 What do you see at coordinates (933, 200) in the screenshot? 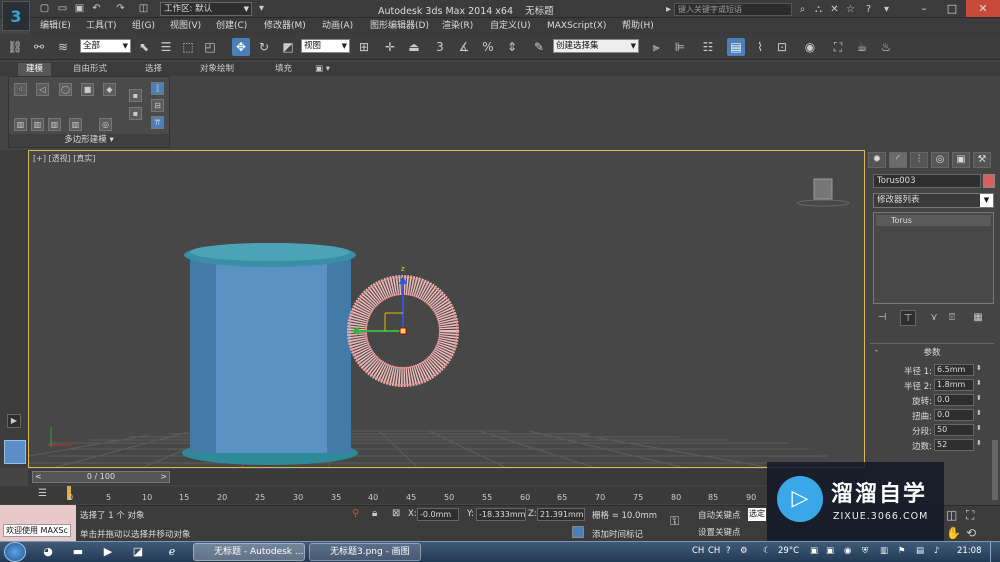
I see `modifier-list-dropdown: 修改器列表 ▼` at bounding box center [933, 200].